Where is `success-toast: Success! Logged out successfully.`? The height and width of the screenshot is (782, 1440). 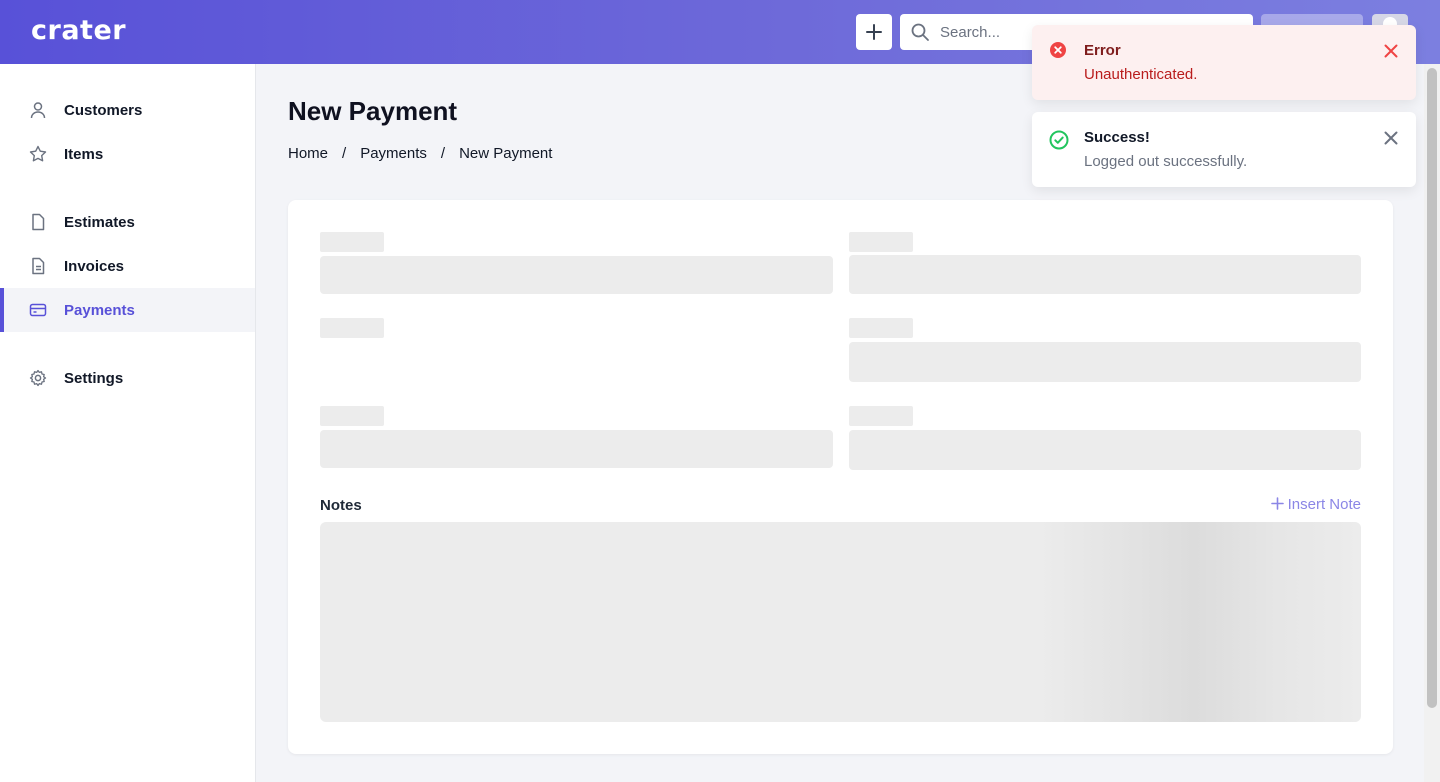
success-toast: Success! Logged out successfully. is located at coordinates (1224, 149).